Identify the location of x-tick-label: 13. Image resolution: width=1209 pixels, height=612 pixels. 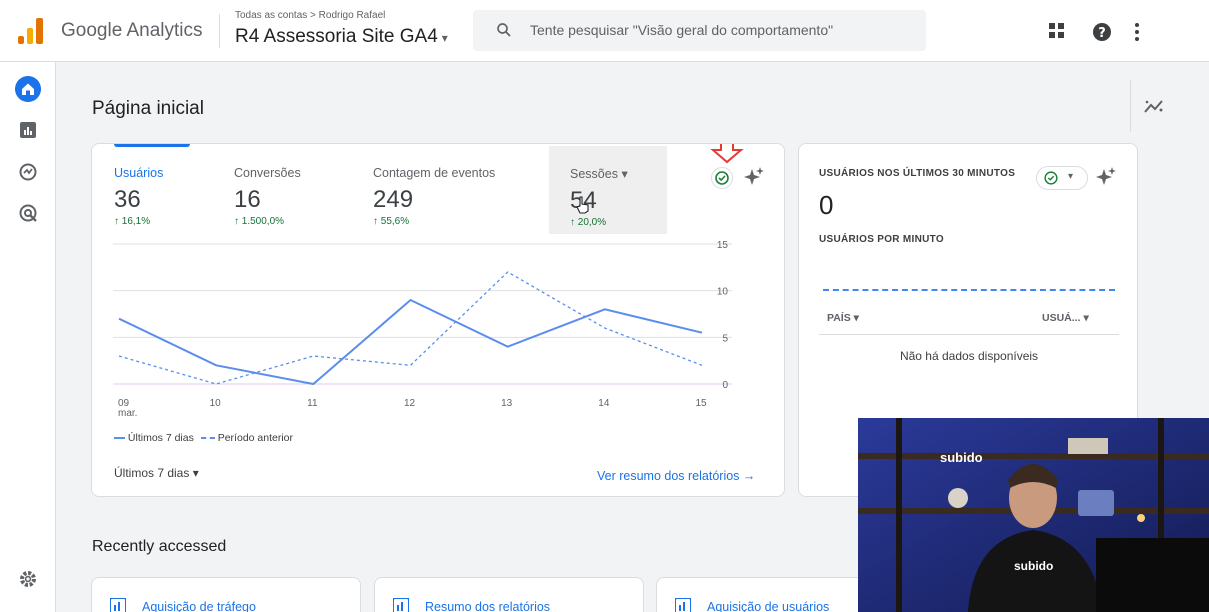
(507, 403).